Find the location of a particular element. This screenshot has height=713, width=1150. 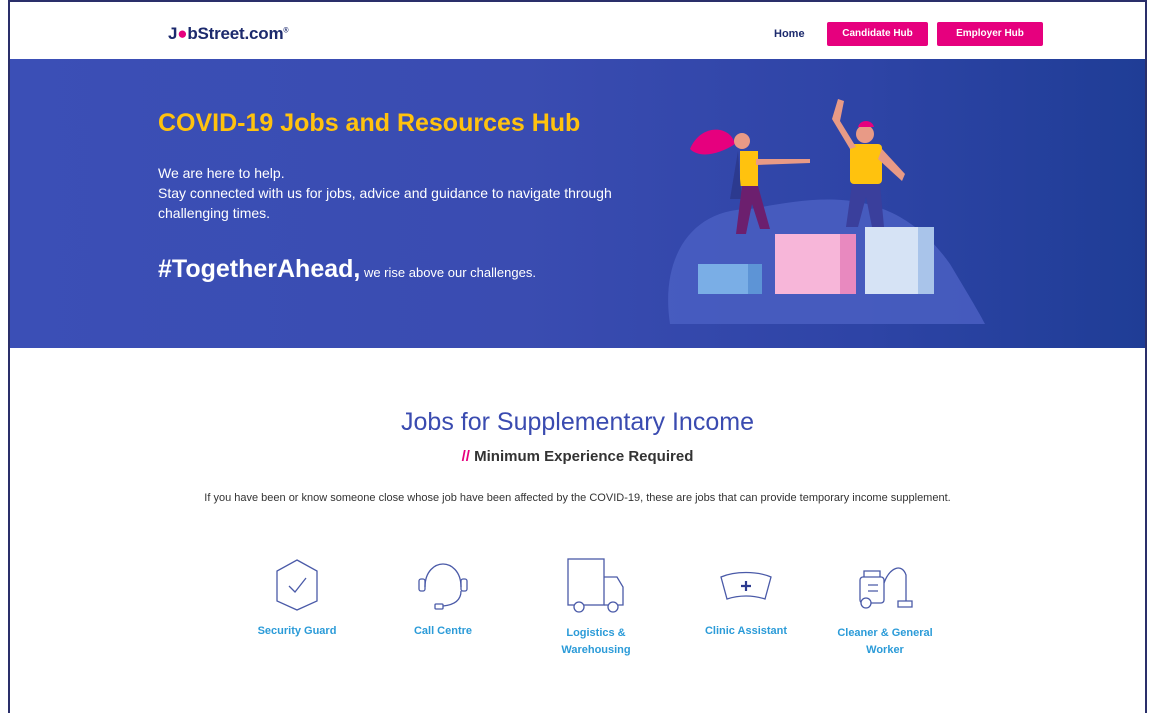

job-clinic-assistant: Clinic Assistant is located at coordinates (746, 598).